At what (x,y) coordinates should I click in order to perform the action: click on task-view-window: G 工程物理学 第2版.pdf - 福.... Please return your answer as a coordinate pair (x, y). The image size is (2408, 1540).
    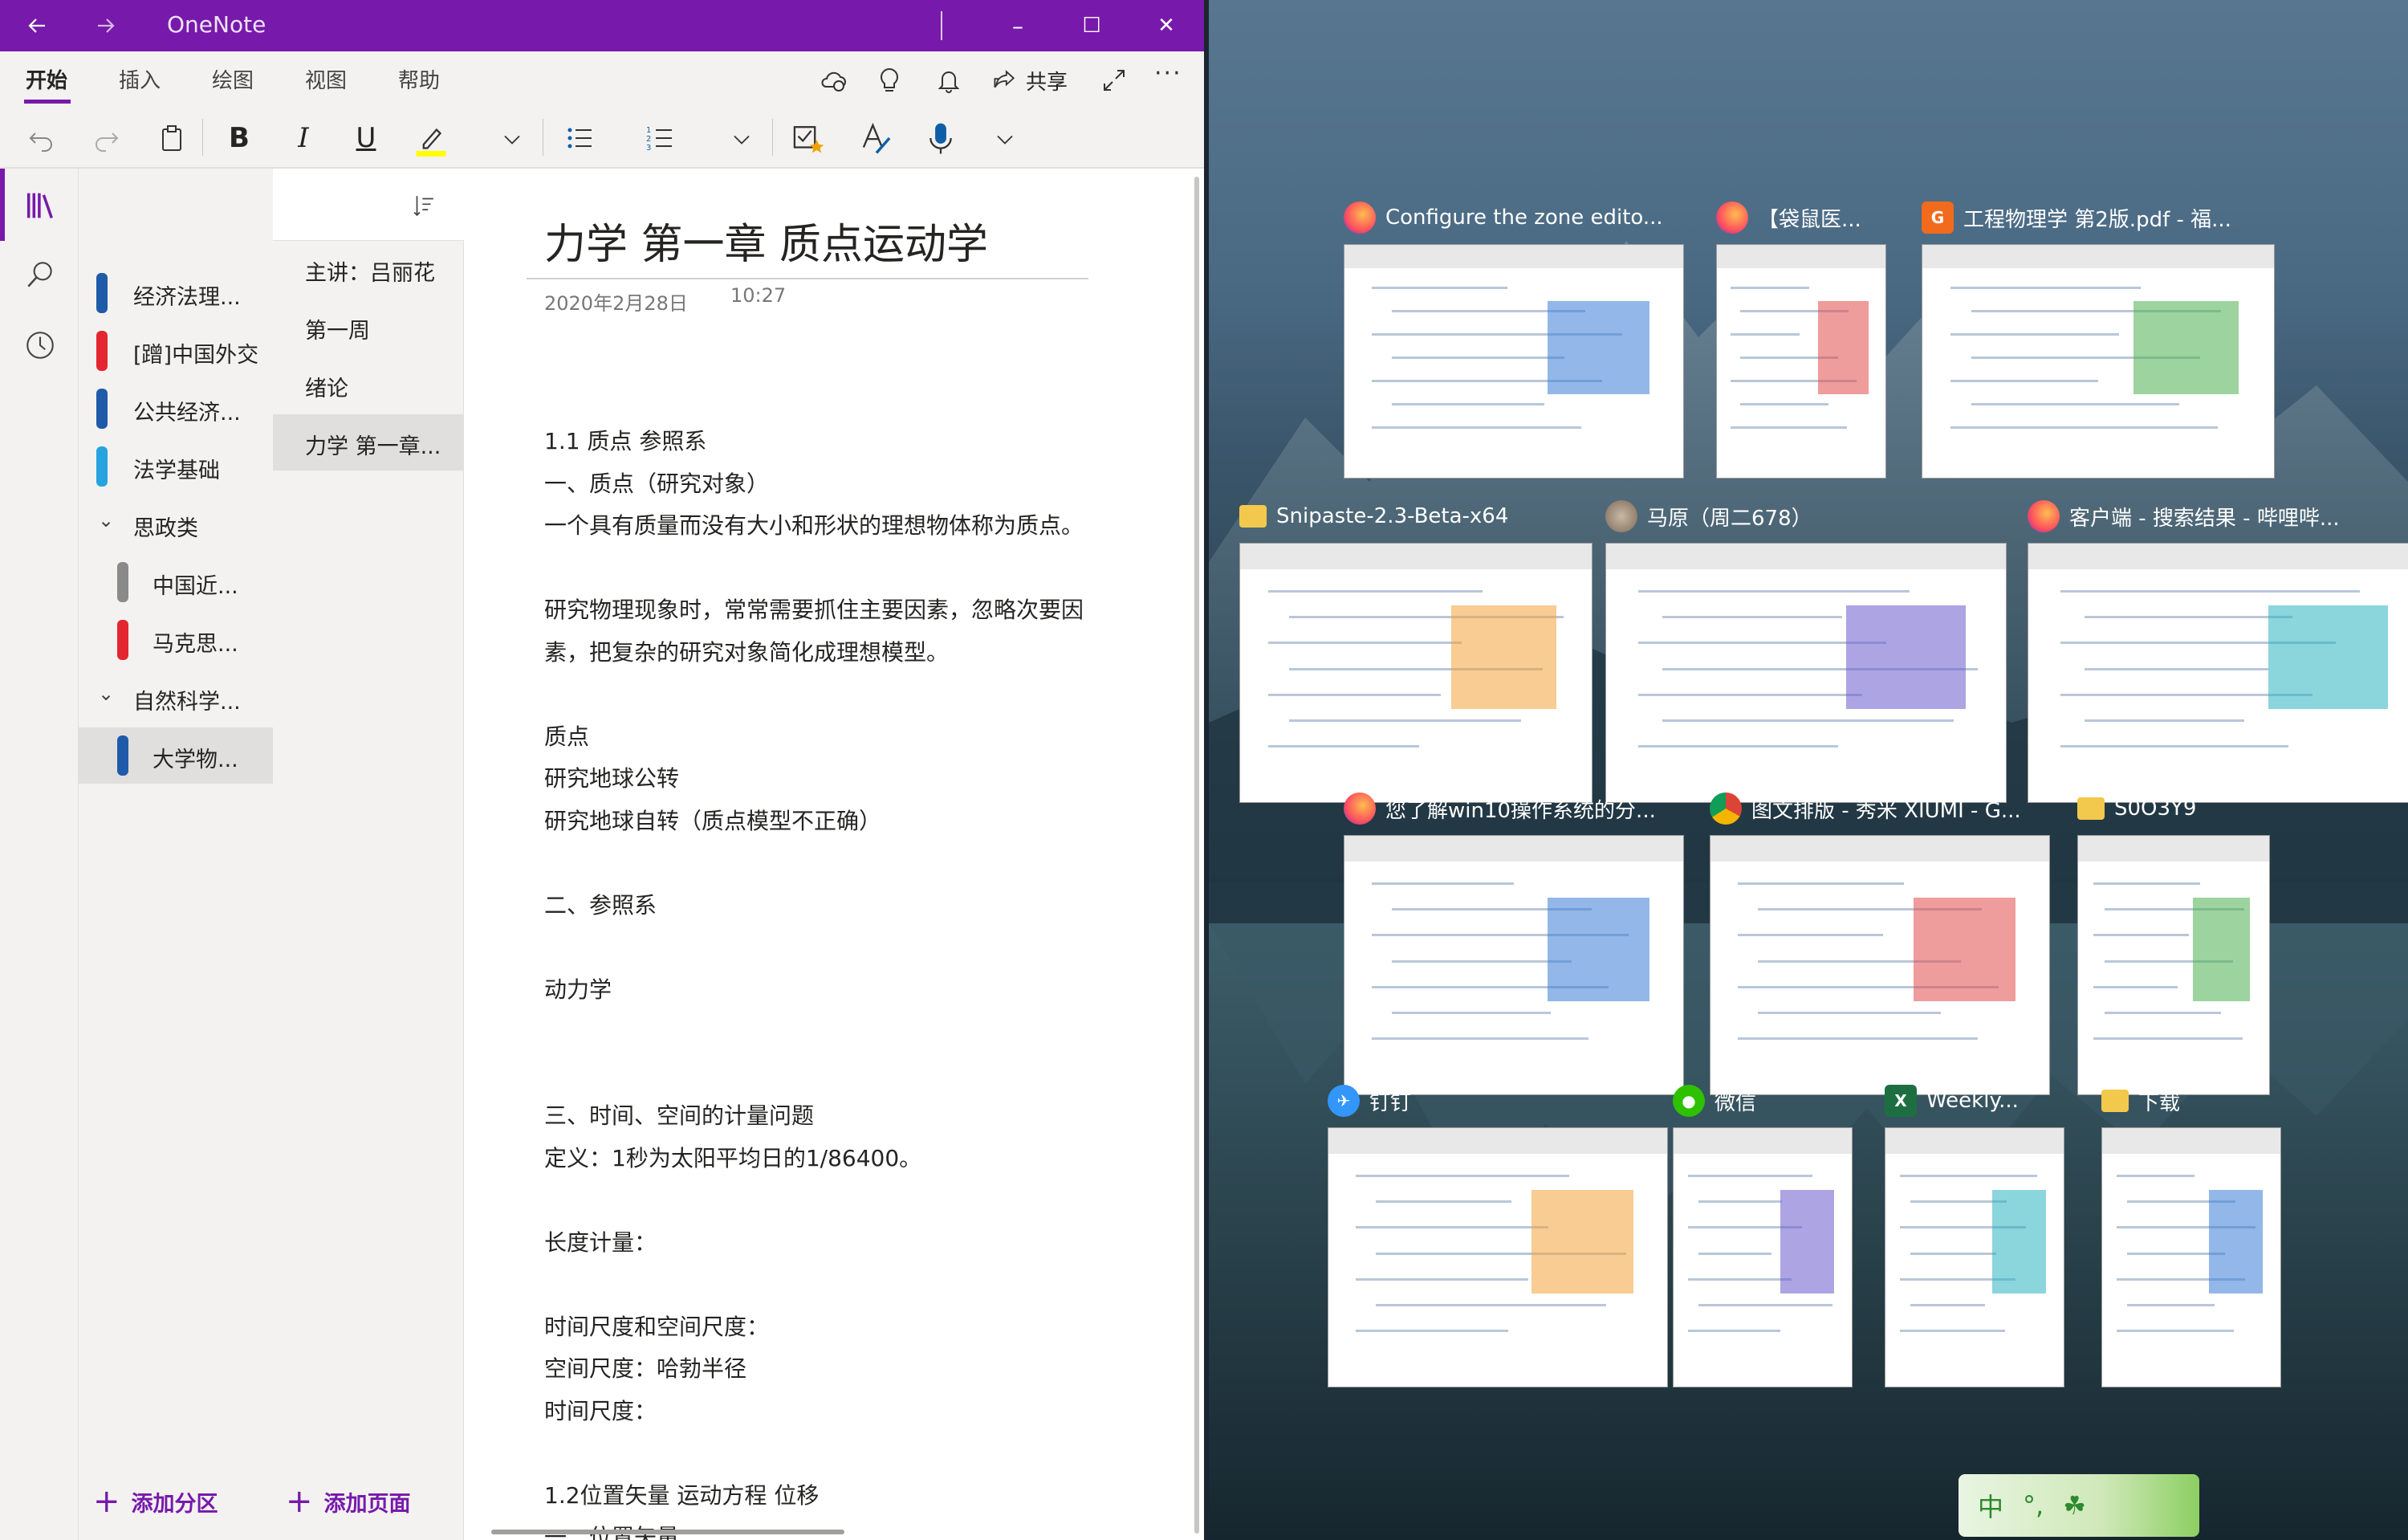
    Looking at the image, I should click on (2098, 339).